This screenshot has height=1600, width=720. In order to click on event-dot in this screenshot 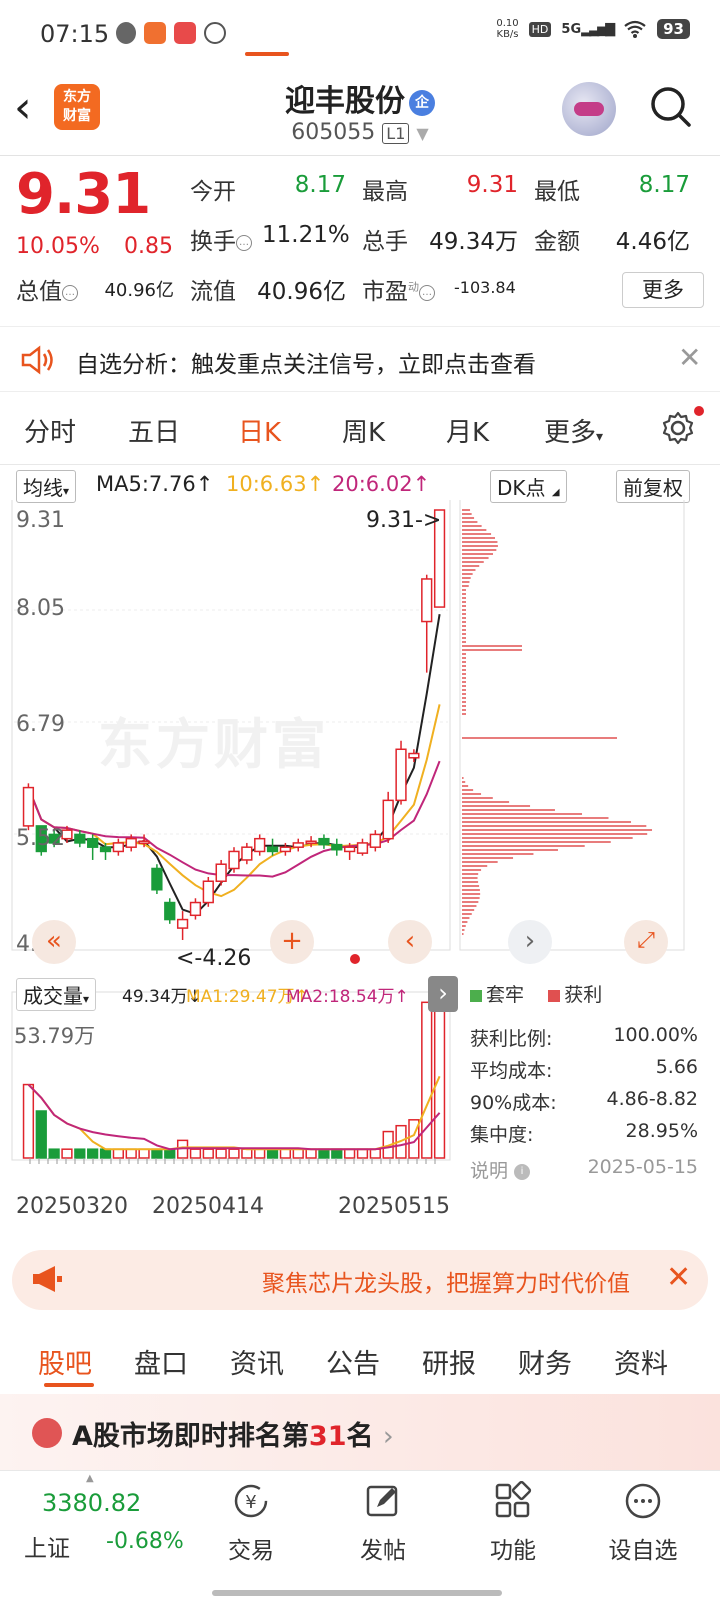, I will do `click(355, 959)`.